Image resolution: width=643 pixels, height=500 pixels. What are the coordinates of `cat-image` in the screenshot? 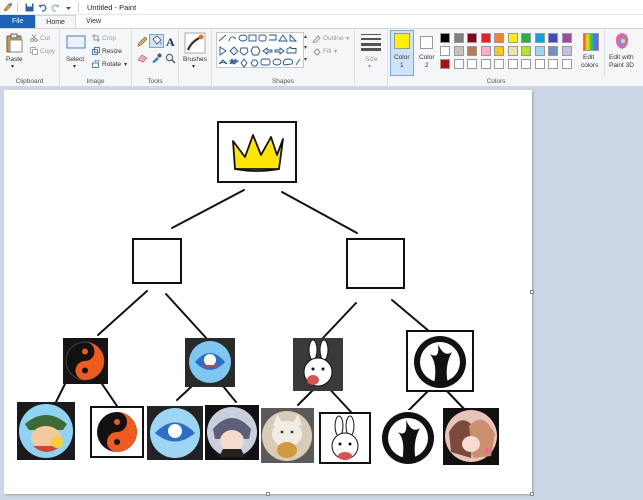 It's located at (287, 435).